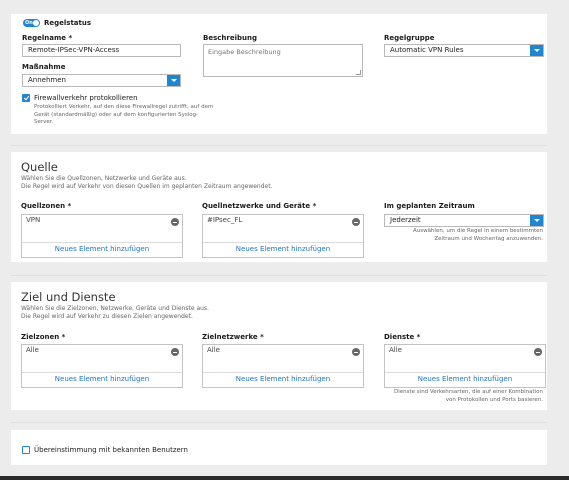 The image size is (569, 480). What do you see at coordinates (405, 220) in the screenshot?
I see `schedule-value: Jederzeit` at bounding box center [405, 220].